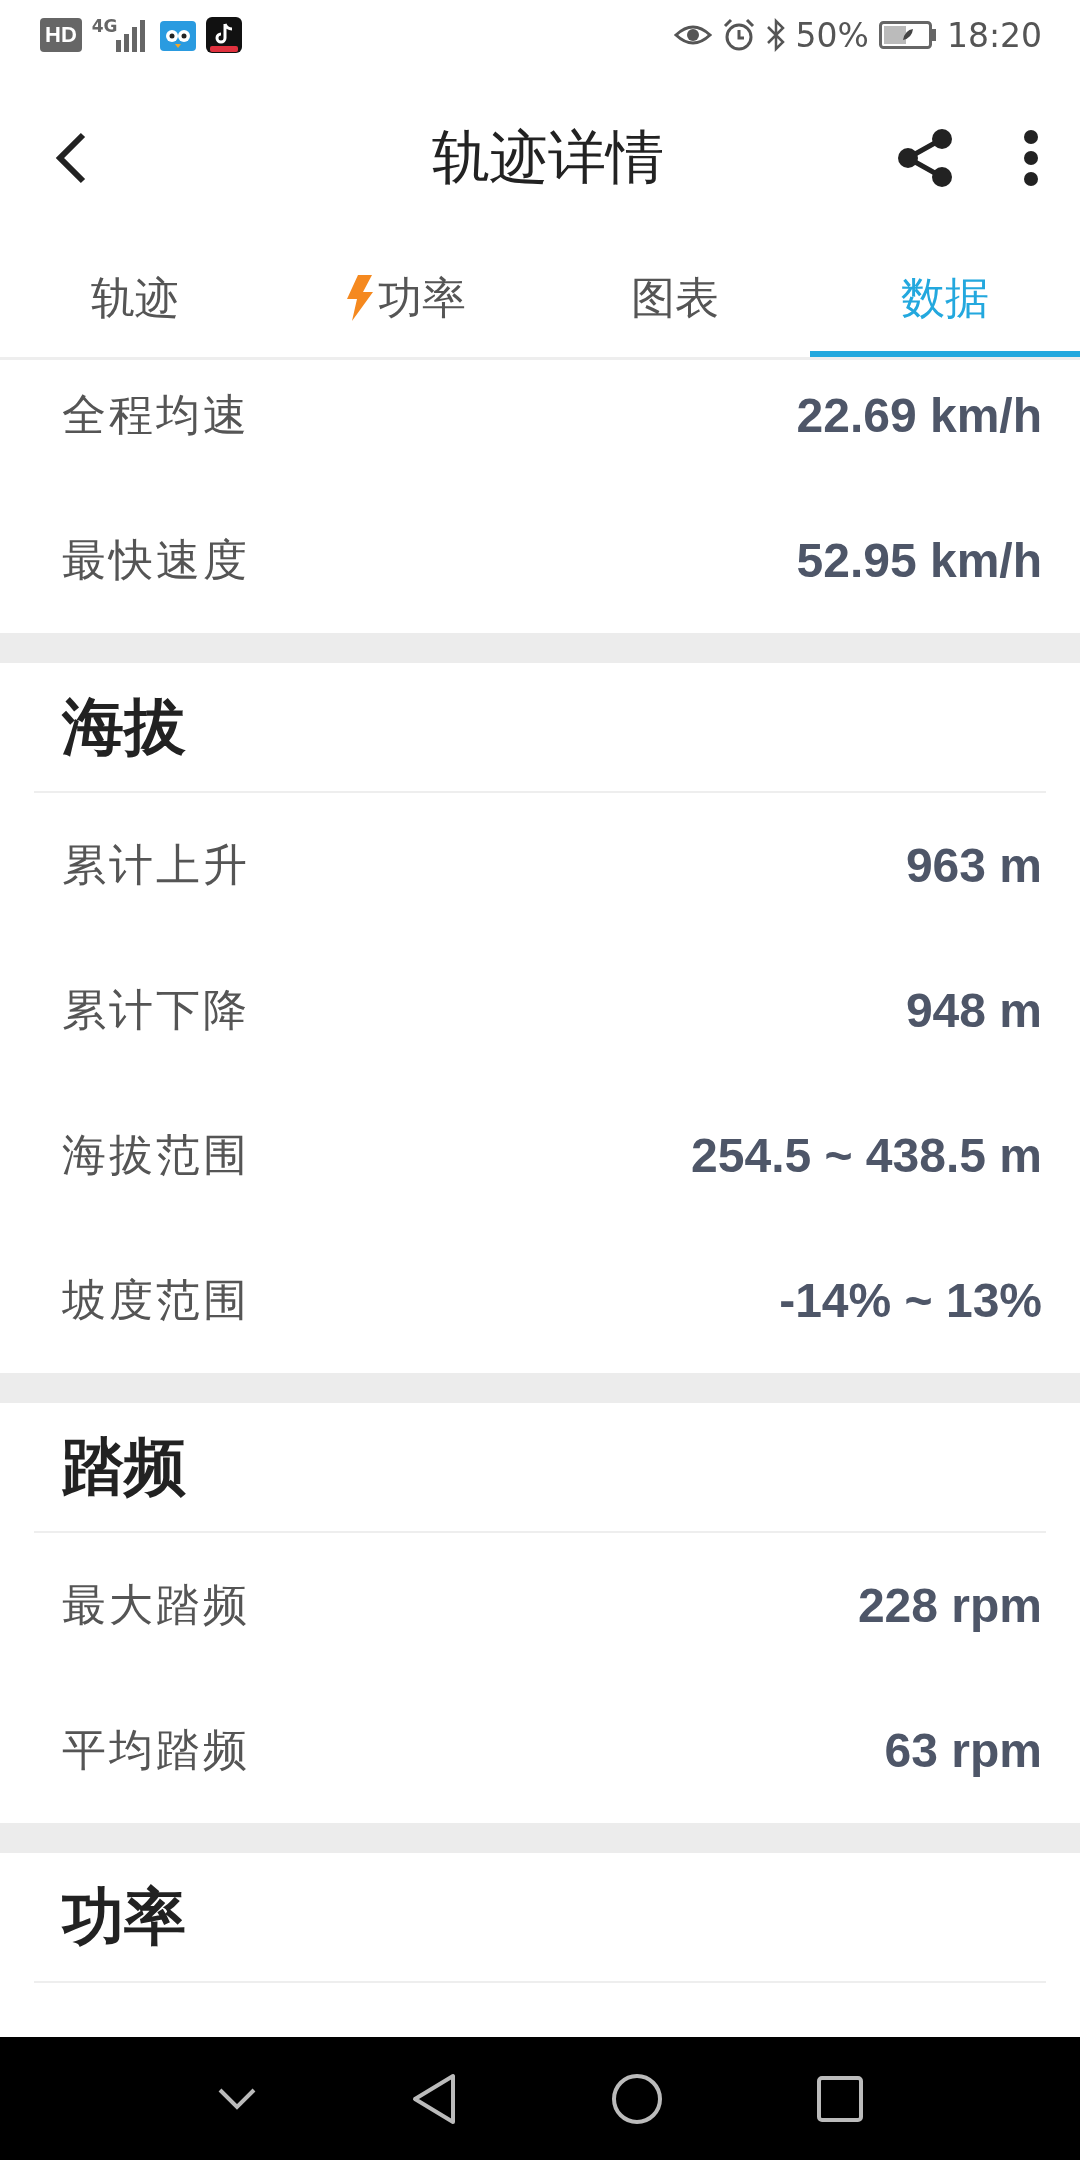 This screenshot has width=1080, height=2160. Describe the element at coordinates (1031, 157) in the screenshot. I see `more-icon` at that location.